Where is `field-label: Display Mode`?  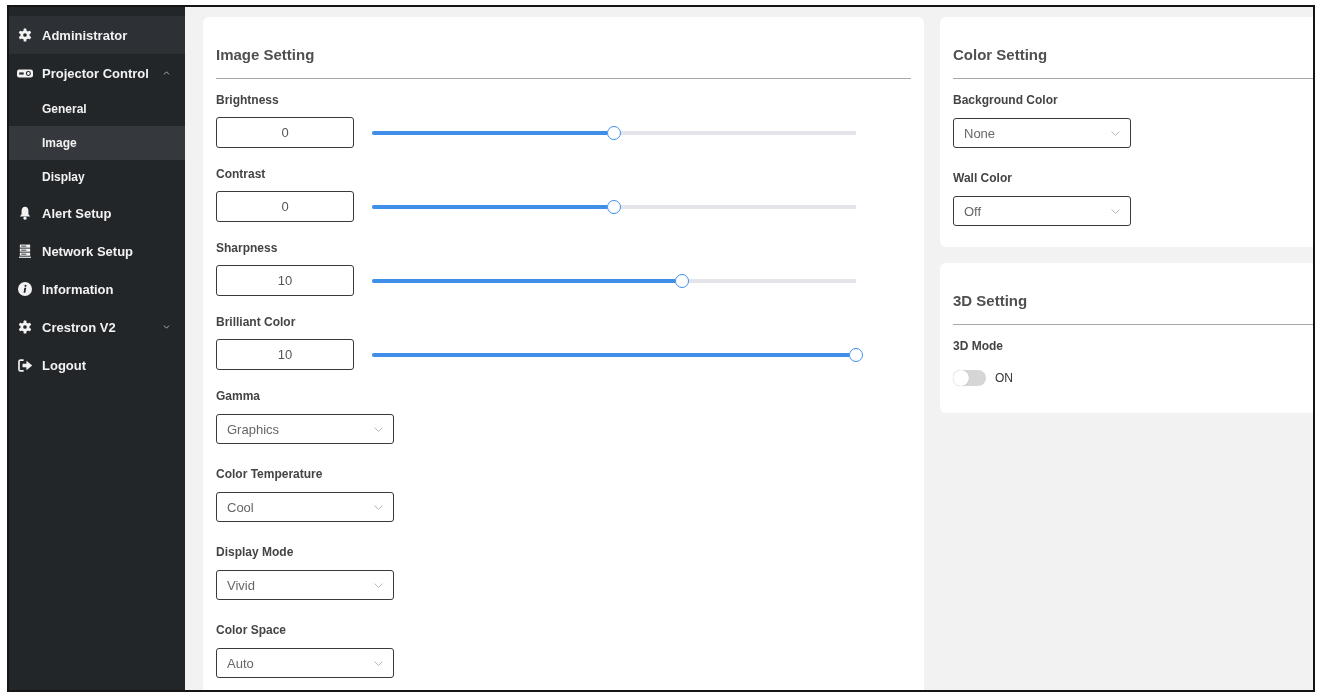 field-label: Display Mode is located at coordinates (255, 552).